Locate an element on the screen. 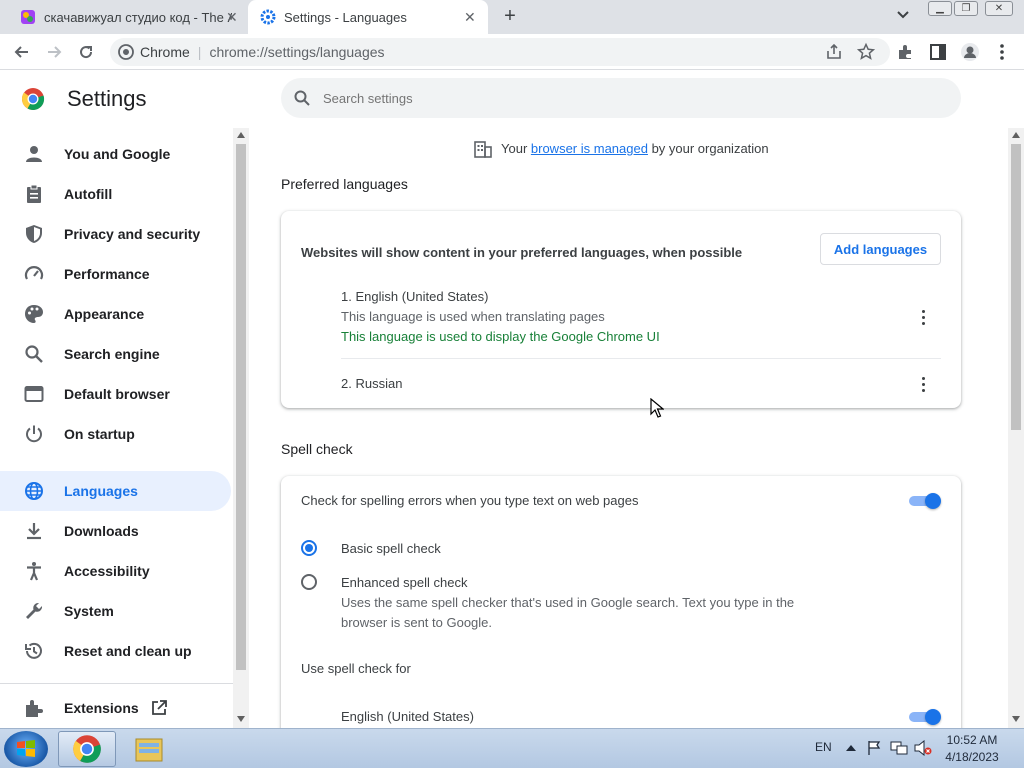 This screenshot has width=1024, height=768. sidebar-item-label: Extensions is located at coordinates (101, 708).